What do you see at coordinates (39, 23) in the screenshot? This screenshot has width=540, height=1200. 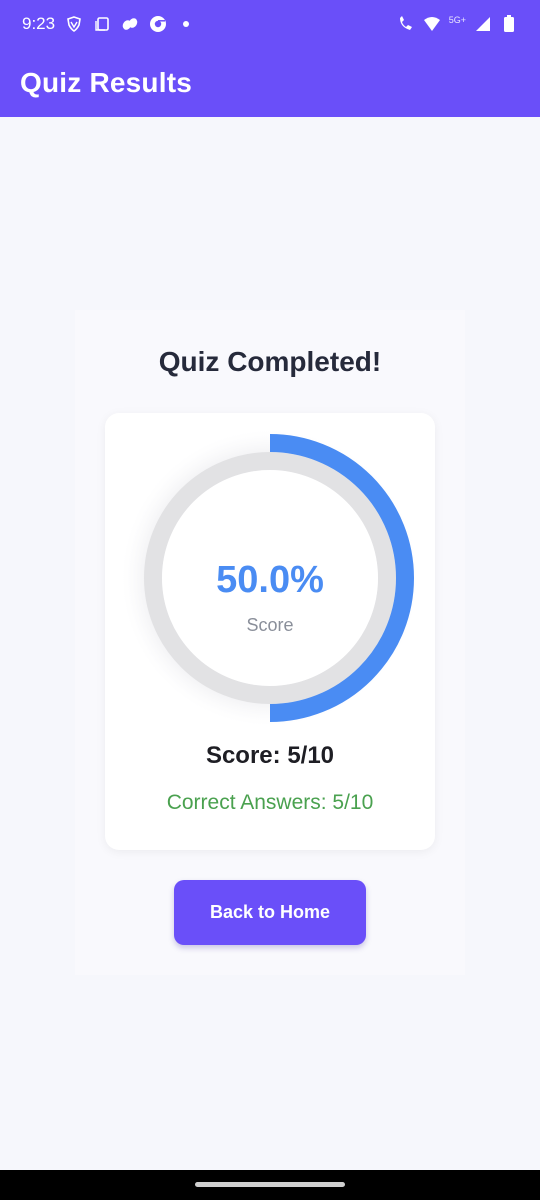 I see `status-time: 9:23` at bounding box center [39, 23].